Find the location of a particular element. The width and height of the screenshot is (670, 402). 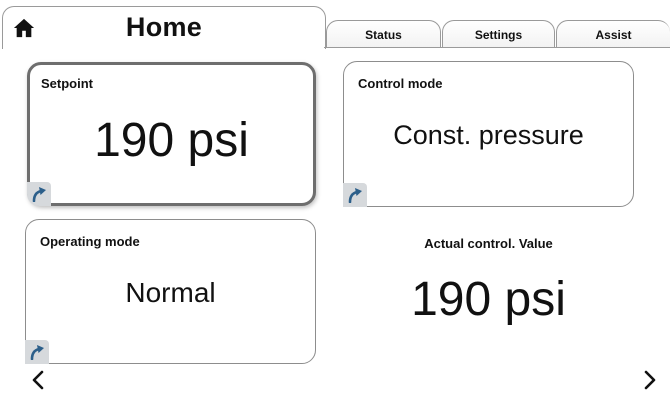

chevron-right-icon is located at coordinates (650, 380).